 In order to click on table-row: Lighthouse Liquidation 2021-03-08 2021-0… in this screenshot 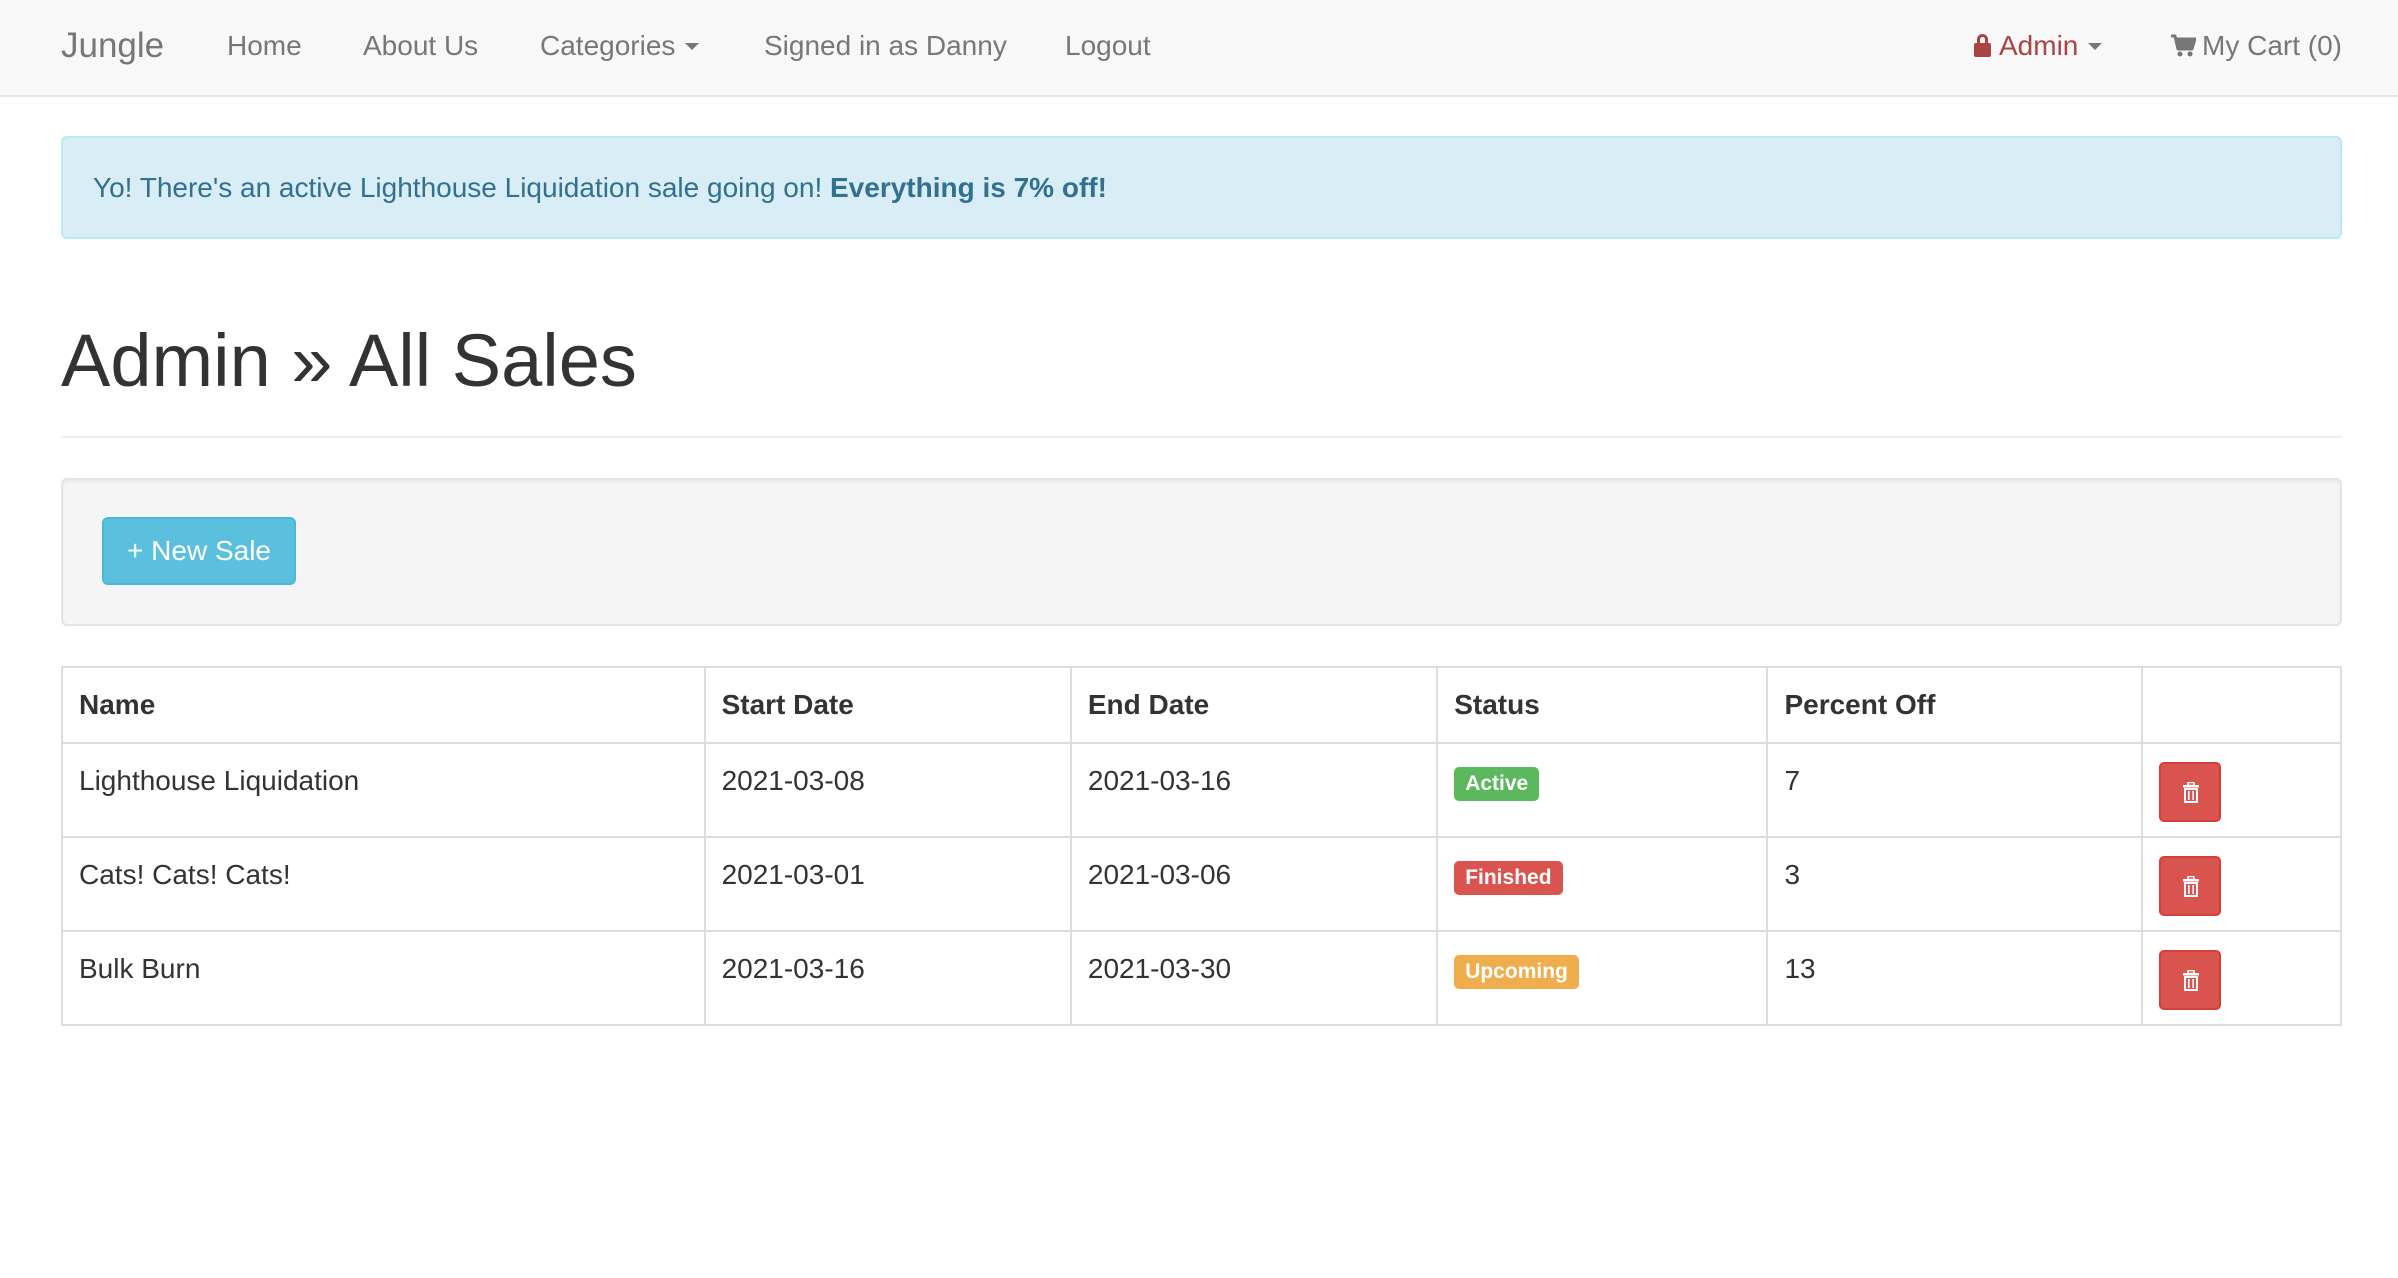, I will do `click(1202, 790)`.